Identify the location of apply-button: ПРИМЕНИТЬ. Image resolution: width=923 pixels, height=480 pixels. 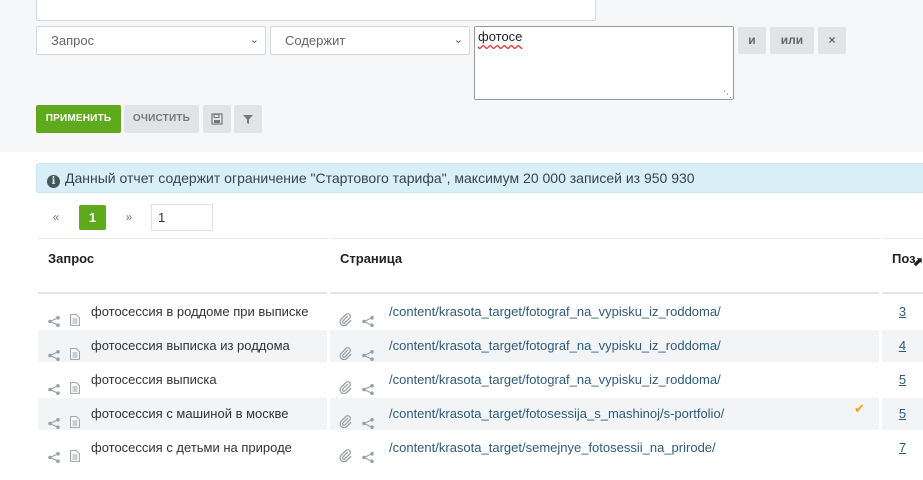
(78, 119).